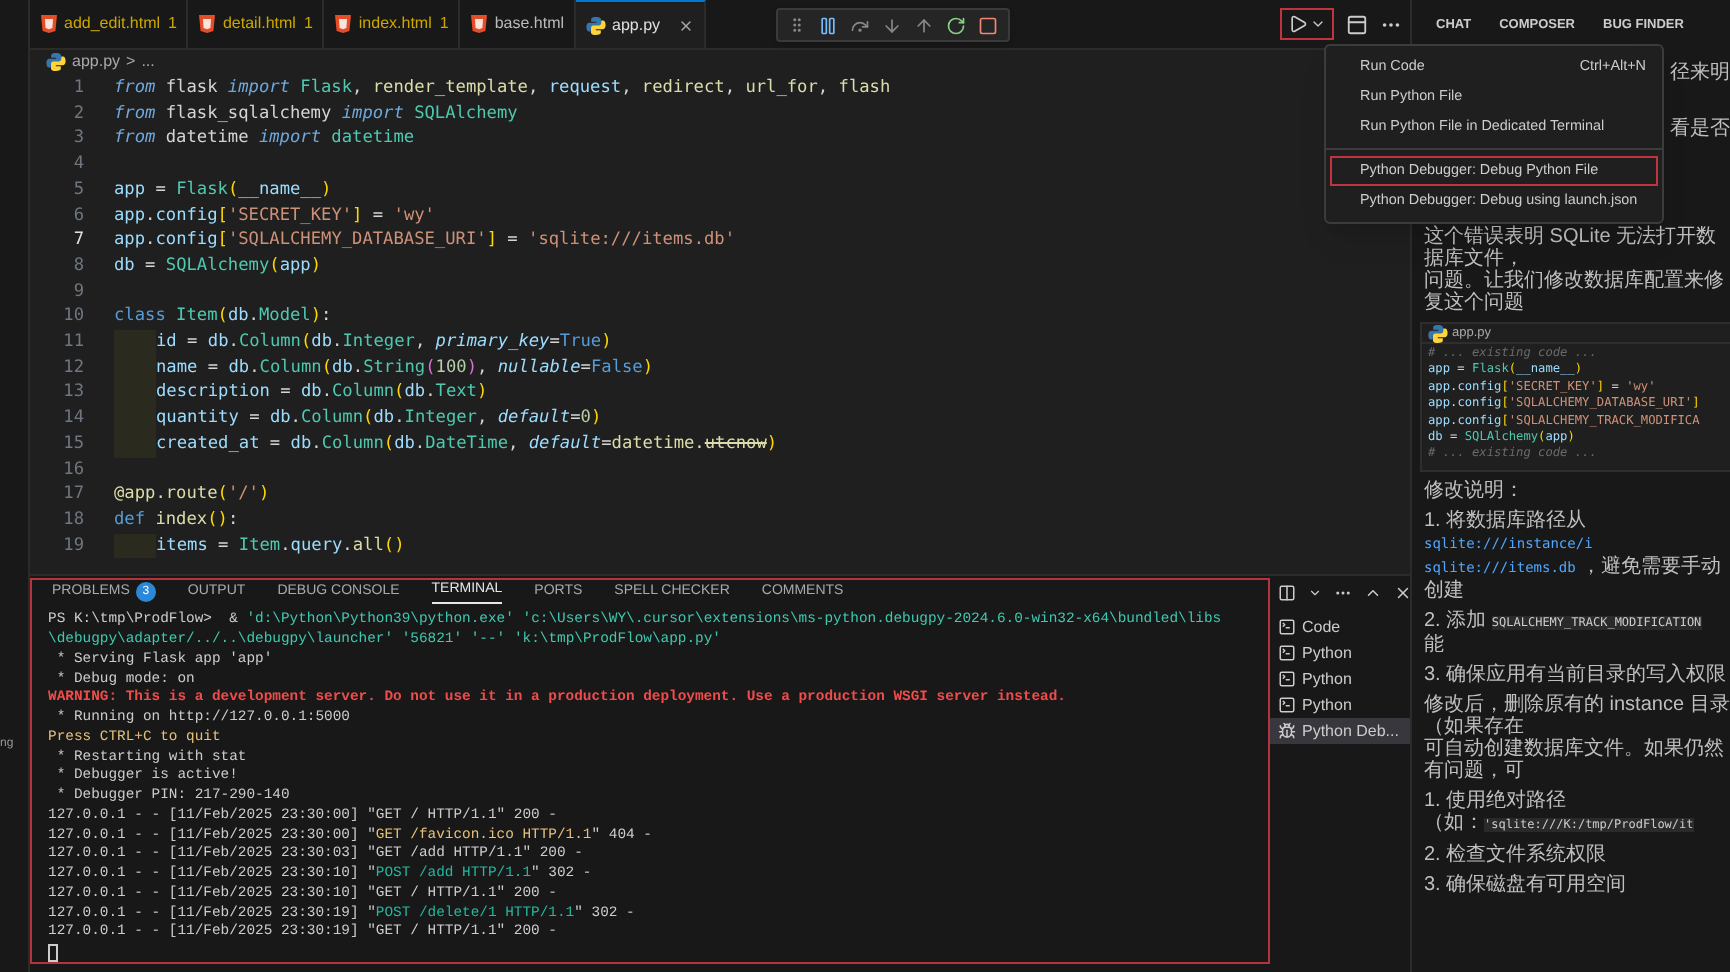  What do you see at coordinates (77, 114) in the screenshot?
I see `line-number: 2` at bounding box center [77, 114].